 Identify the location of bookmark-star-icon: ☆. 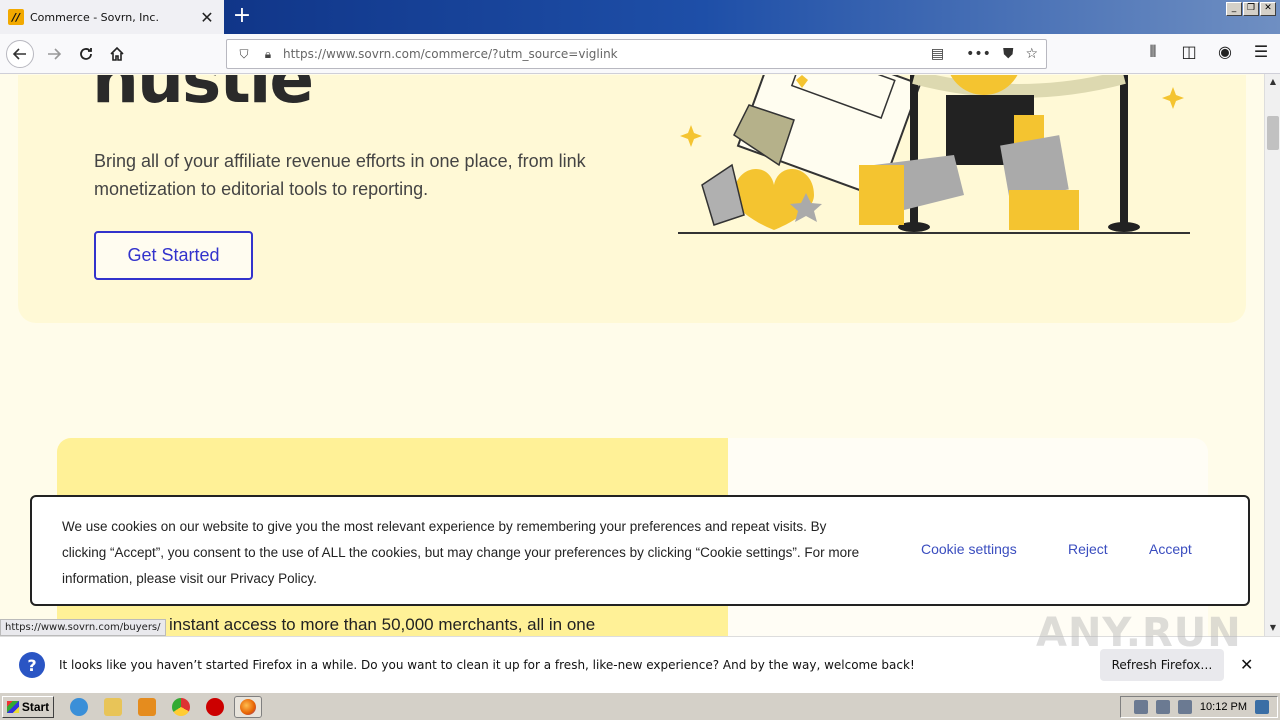
(1031, 54).